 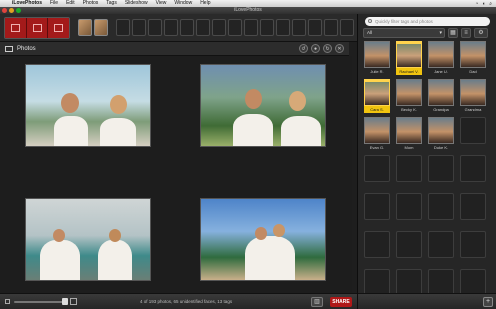 I want to click on menu-view: View, so click(x=161, y=3).